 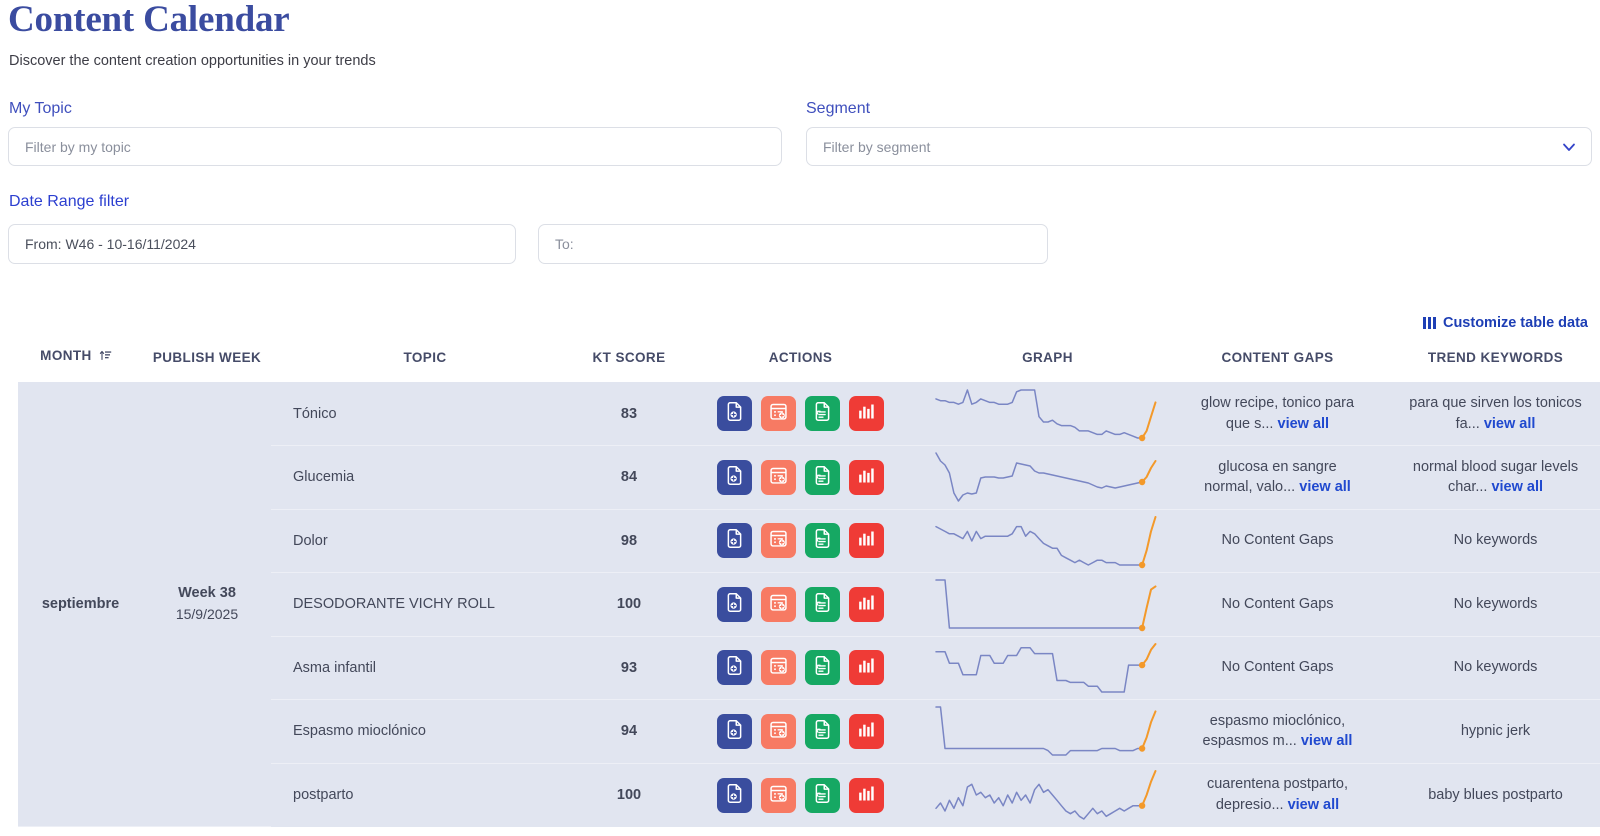 What do you see at coordinates (207, 593) in the screenshot?
I see `publish-week-name: Week 38` at bounding box center [207, 593].